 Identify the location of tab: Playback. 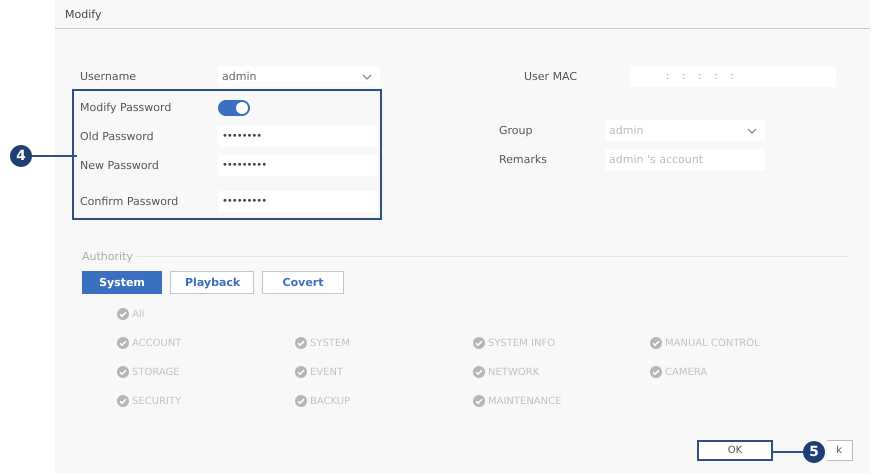
(212, 282).